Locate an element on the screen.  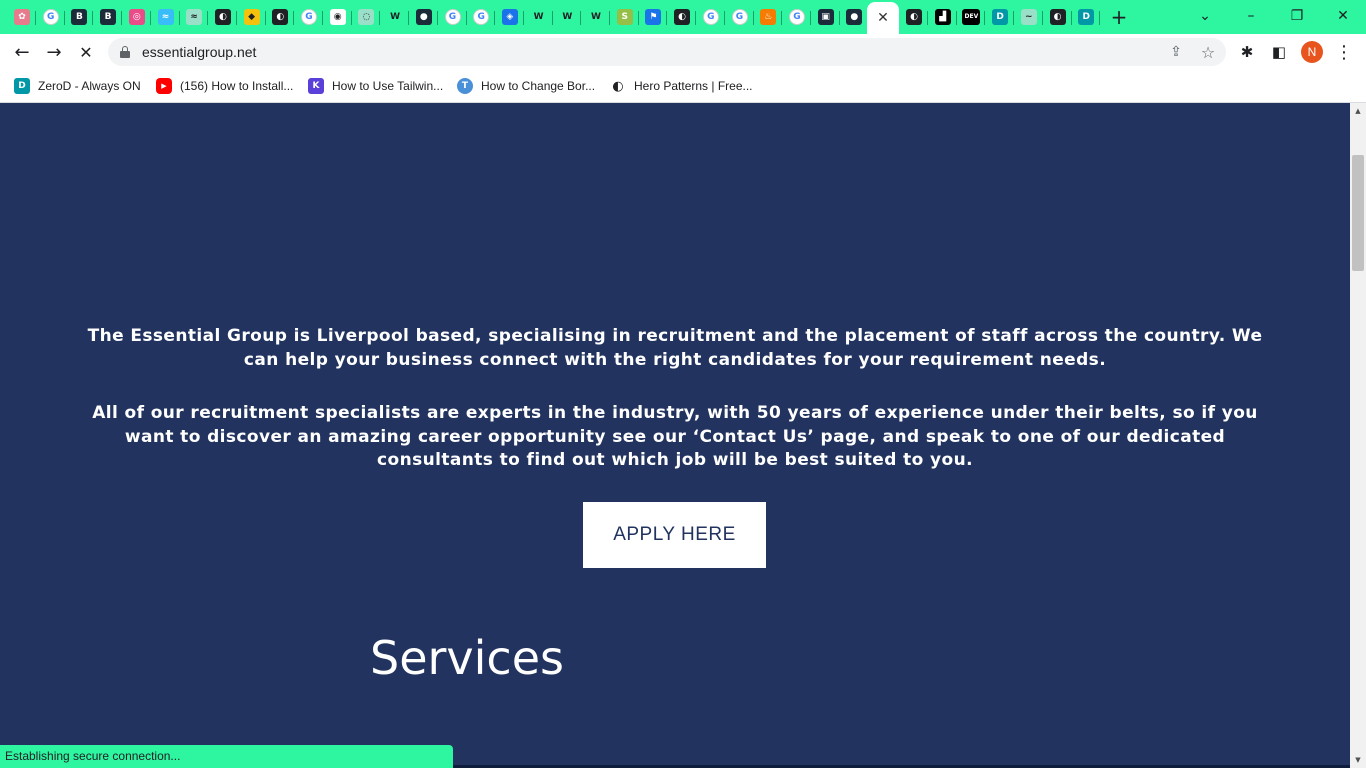
chevron-down-icon: ⌄ is located at coordinates (1205, 16).